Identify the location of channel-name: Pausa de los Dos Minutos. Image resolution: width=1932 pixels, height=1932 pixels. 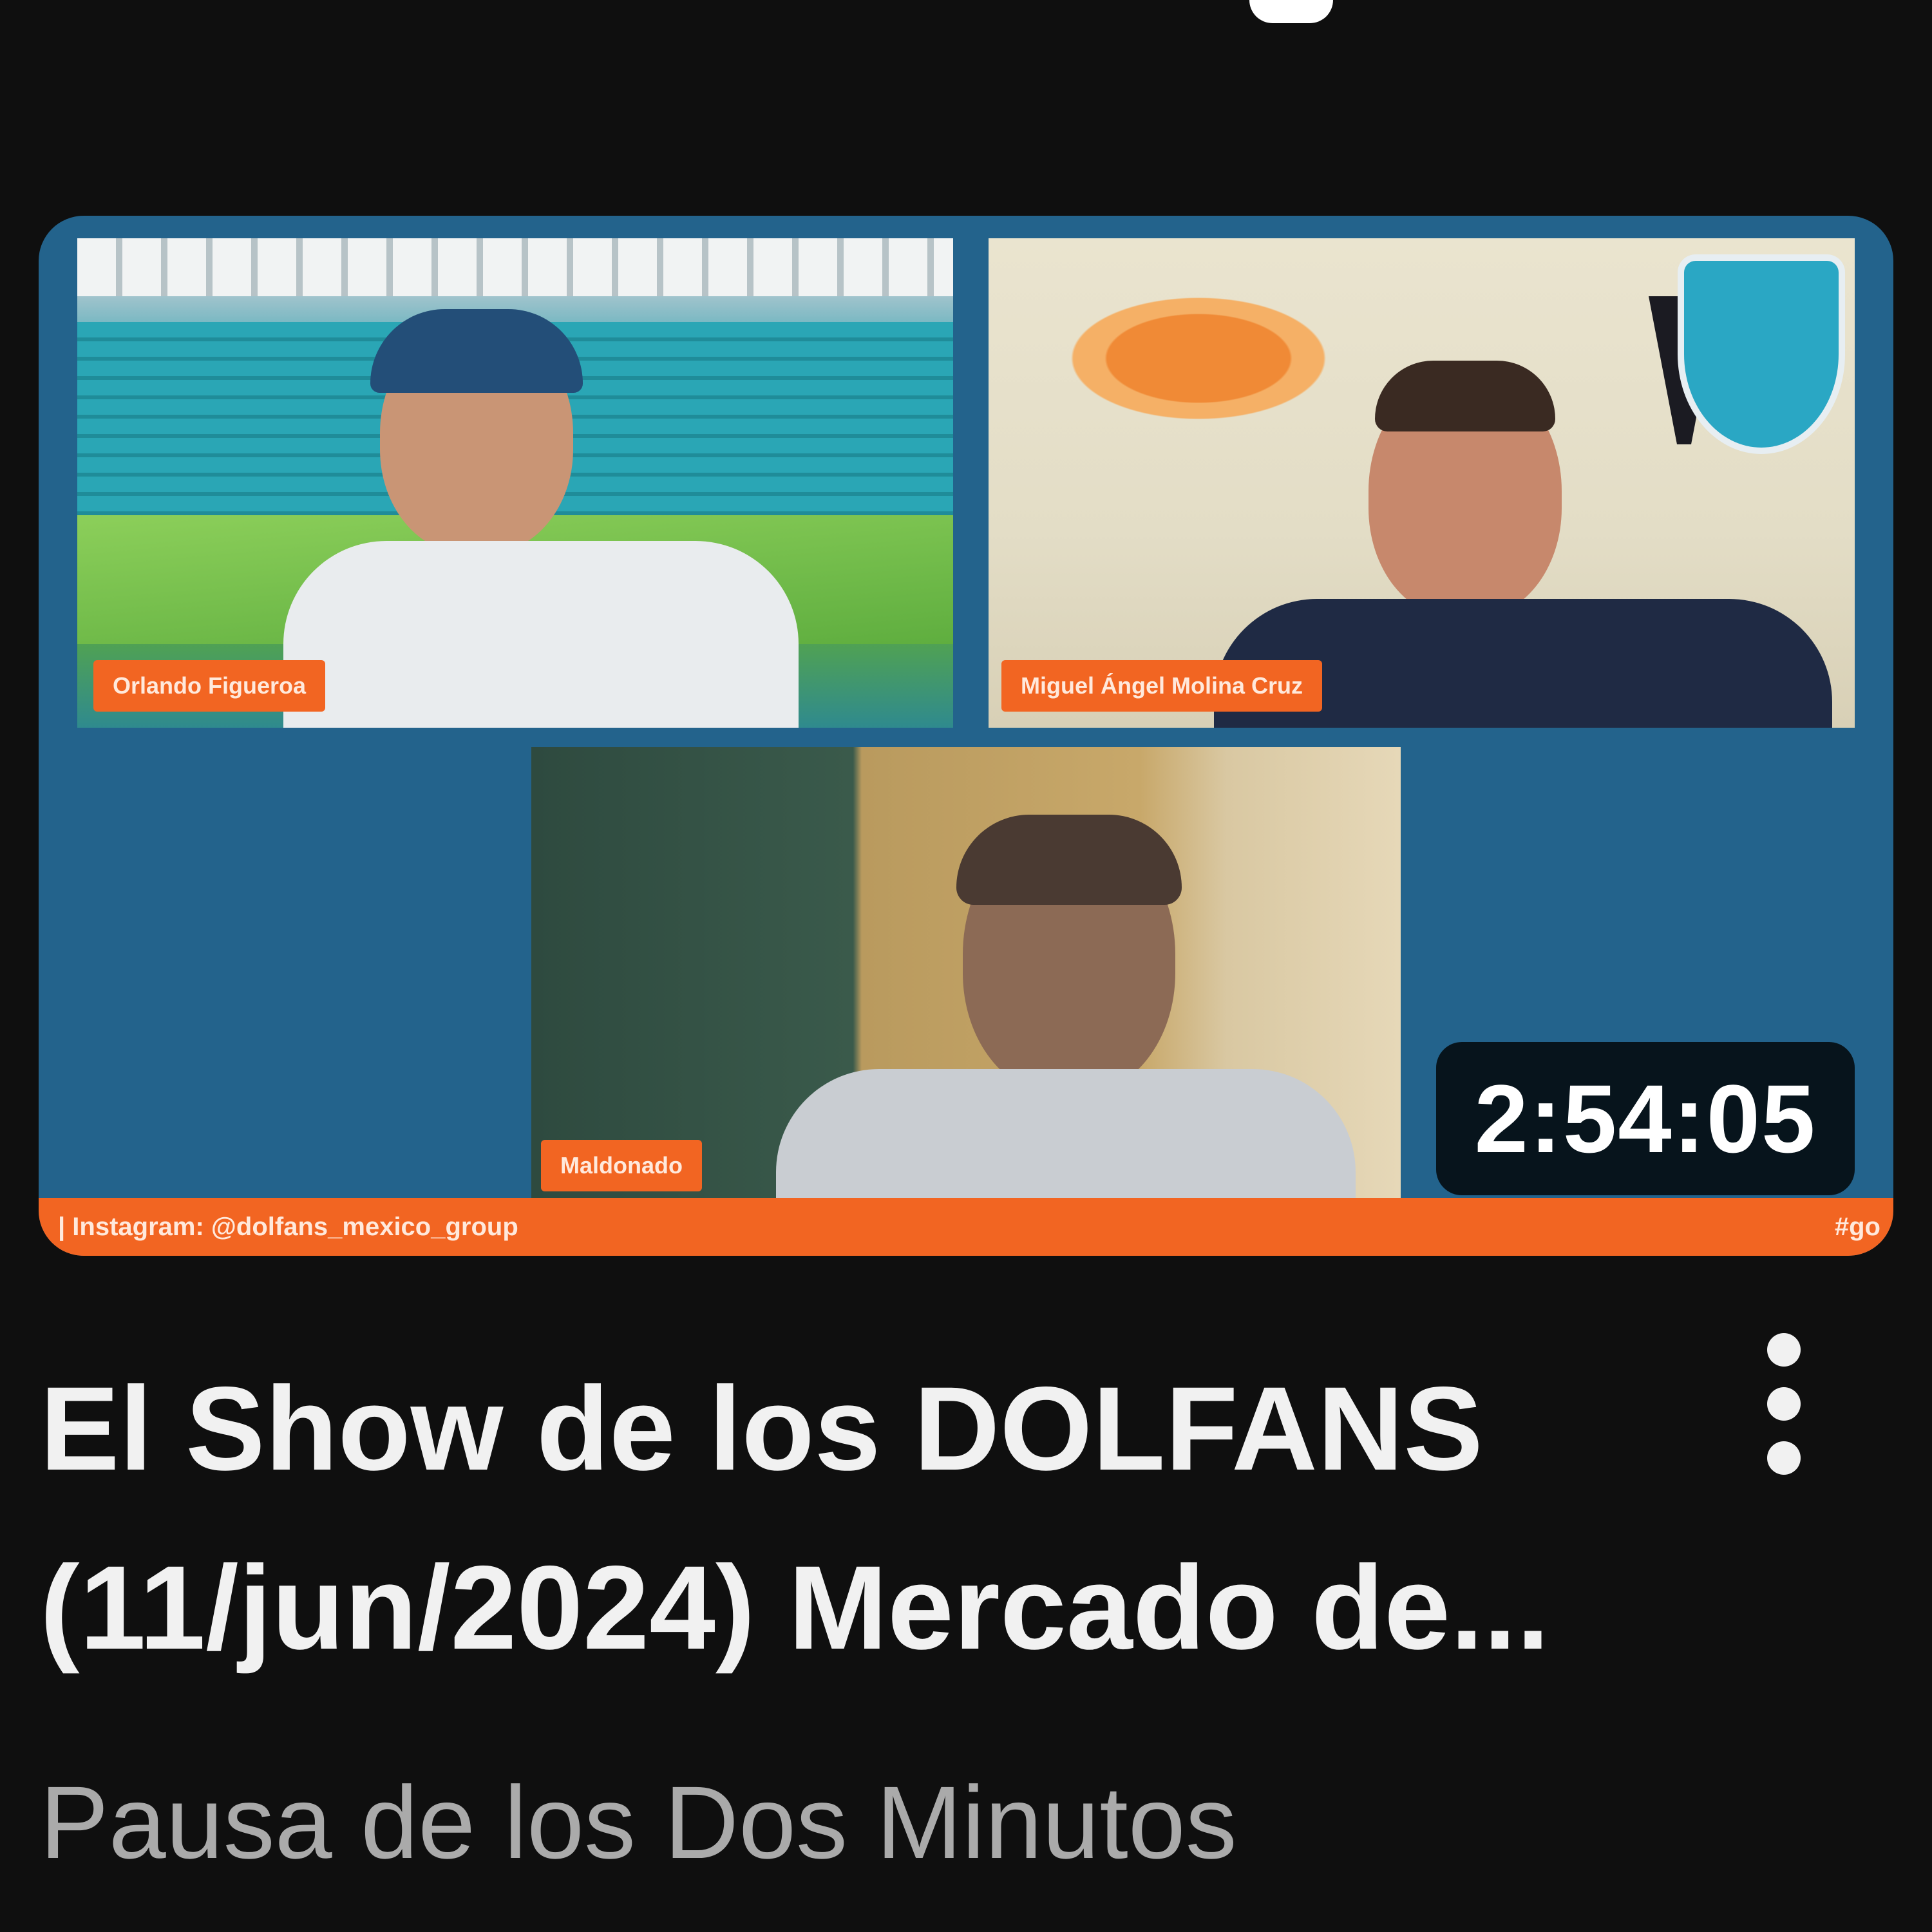
(638, 1822).